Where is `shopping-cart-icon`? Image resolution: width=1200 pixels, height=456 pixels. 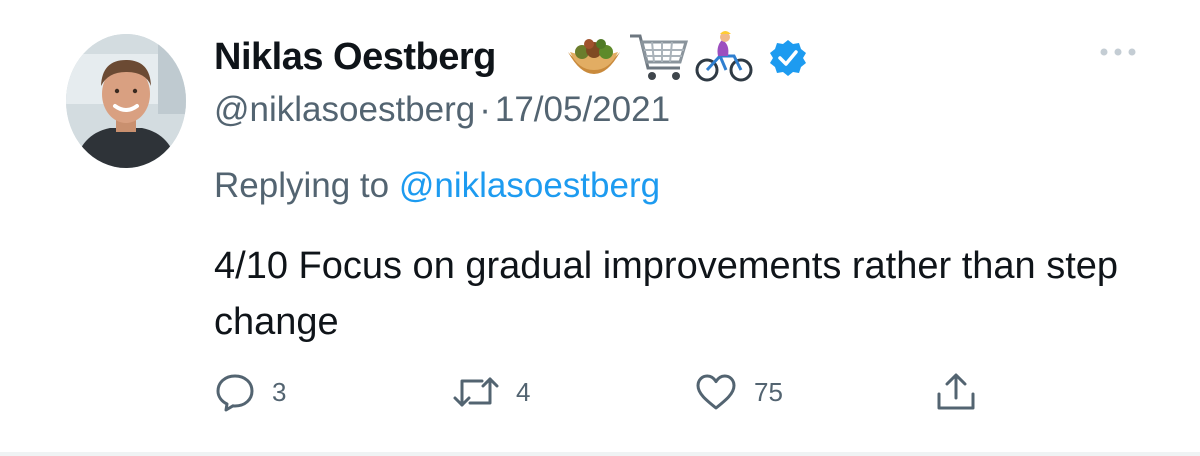
shopping-cart-icon is located at coordinates (659, 57).